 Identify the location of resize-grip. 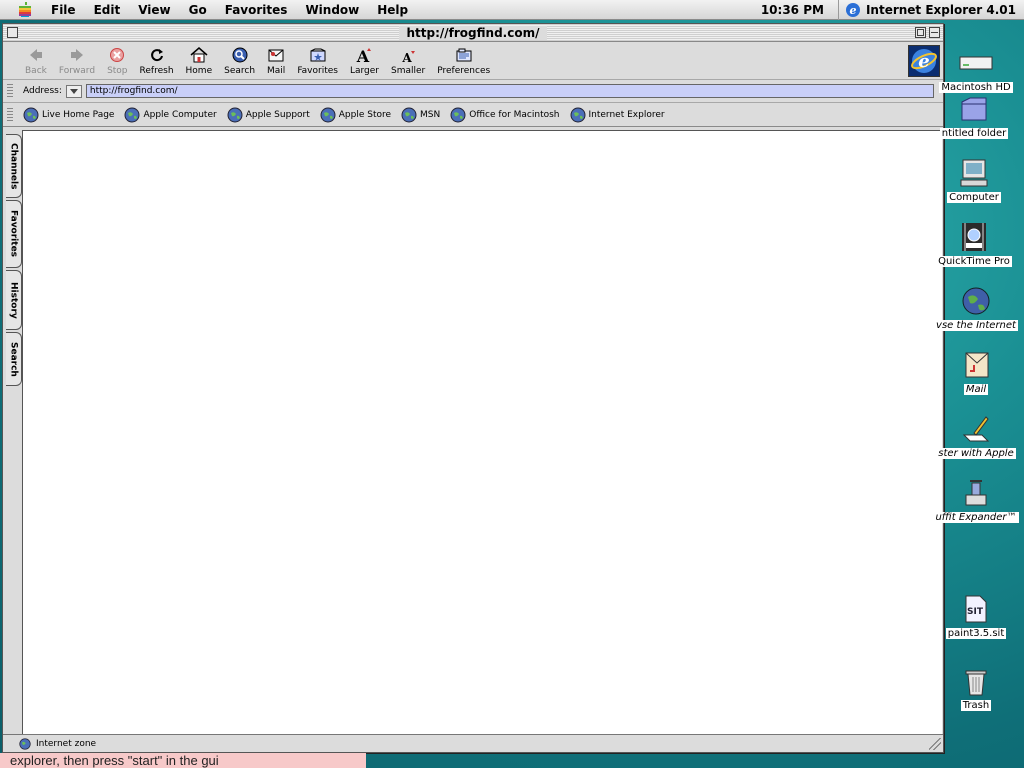
(935, 744).